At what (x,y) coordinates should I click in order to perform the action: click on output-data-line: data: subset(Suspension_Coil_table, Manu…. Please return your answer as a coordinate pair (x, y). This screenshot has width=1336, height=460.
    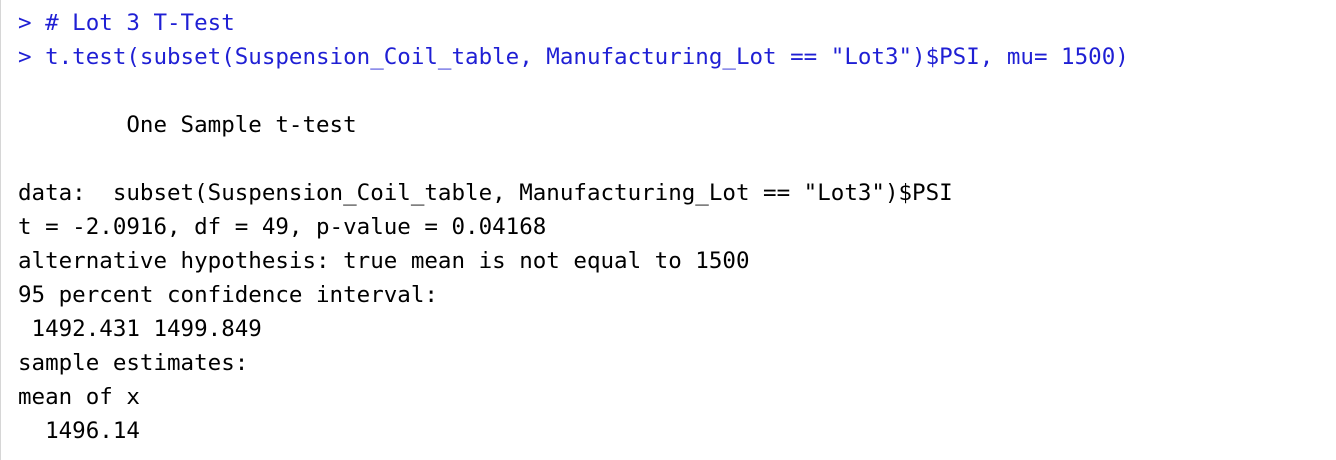
    Looking at the image, I should click on (485, 193).